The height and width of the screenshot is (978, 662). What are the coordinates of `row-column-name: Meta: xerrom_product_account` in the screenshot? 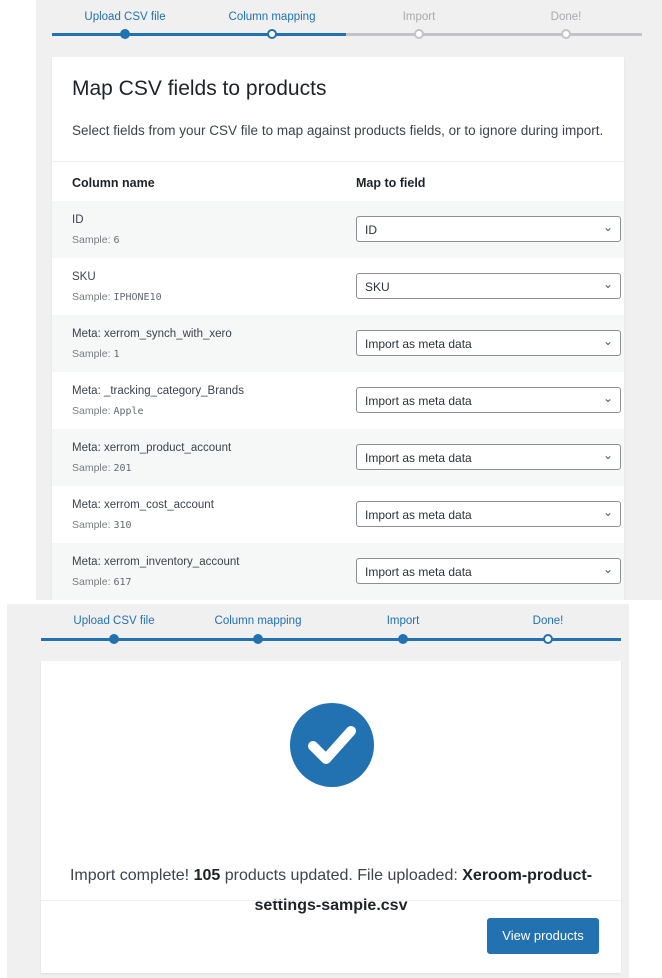 It's located at (152, 448).